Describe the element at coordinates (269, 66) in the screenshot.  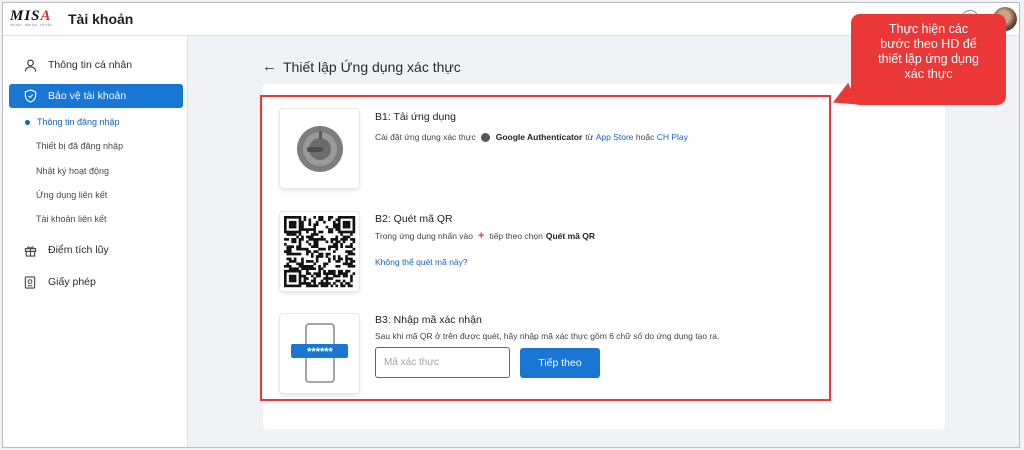
I see `back-arrow-icon: ←` at that location.